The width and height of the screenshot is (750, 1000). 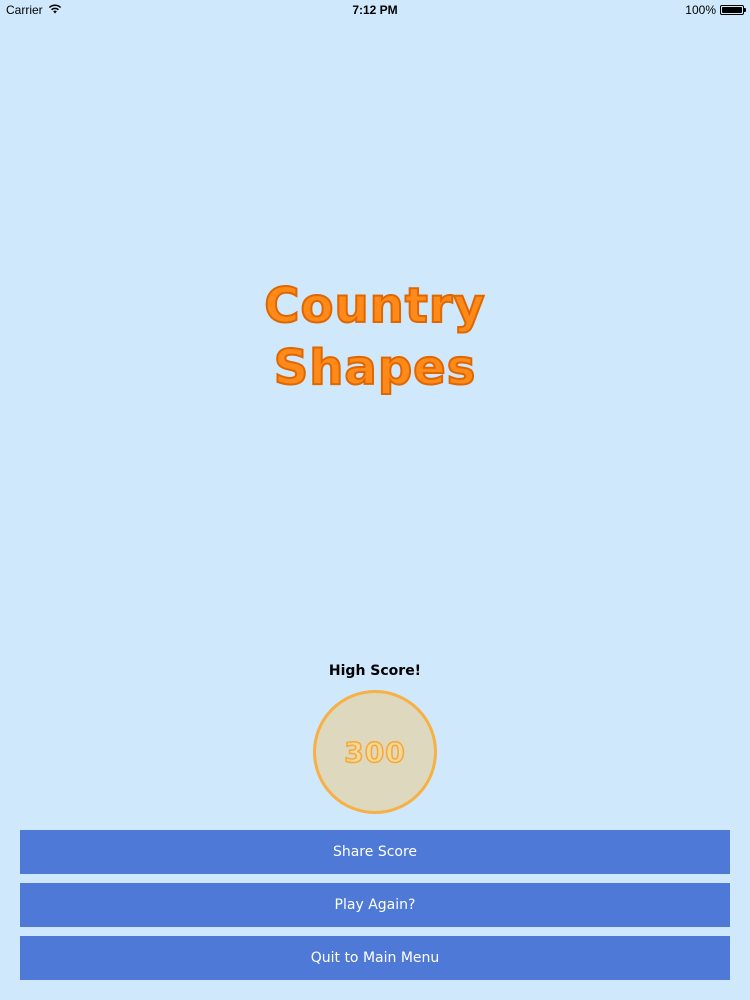 I want to click on high-score-label: High Score!, so click(x=375, y=671).